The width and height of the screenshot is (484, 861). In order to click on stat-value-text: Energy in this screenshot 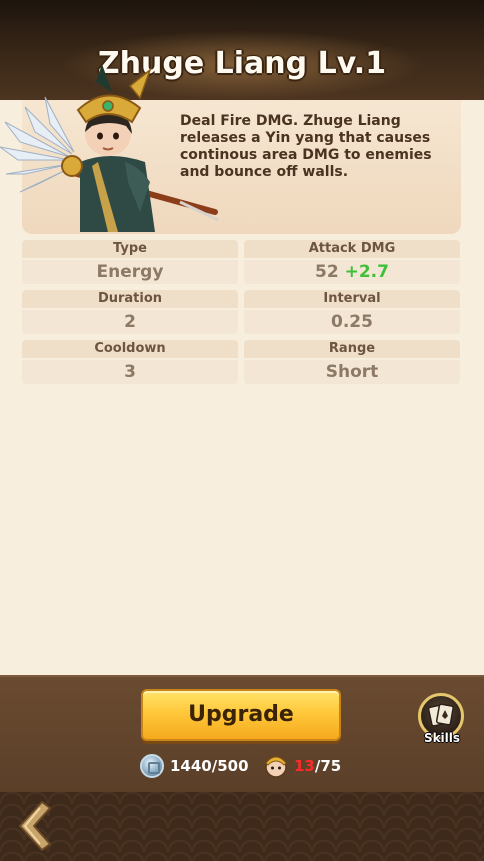, I will do `click(130, 272)`.